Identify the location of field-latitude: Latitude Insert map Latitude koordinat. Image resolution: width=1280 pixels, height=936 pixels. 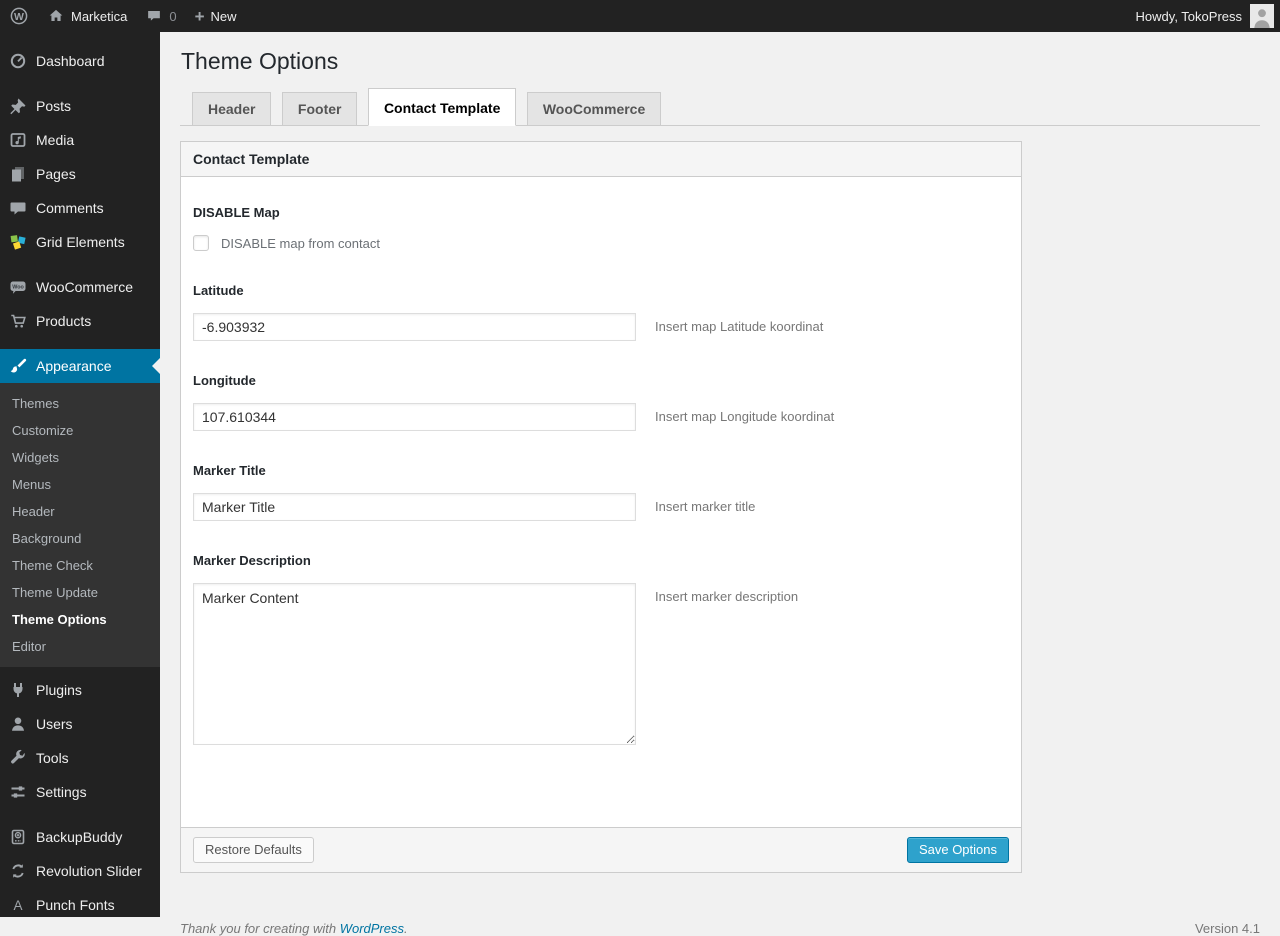
(601, 312).